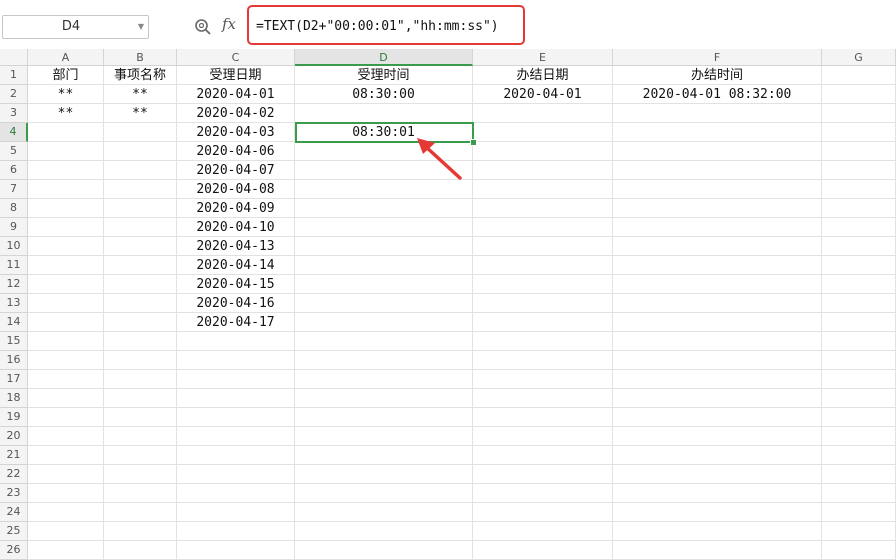 This screenshot has height=560, width=896. I want to click on cell-A12, so click(66, 284).